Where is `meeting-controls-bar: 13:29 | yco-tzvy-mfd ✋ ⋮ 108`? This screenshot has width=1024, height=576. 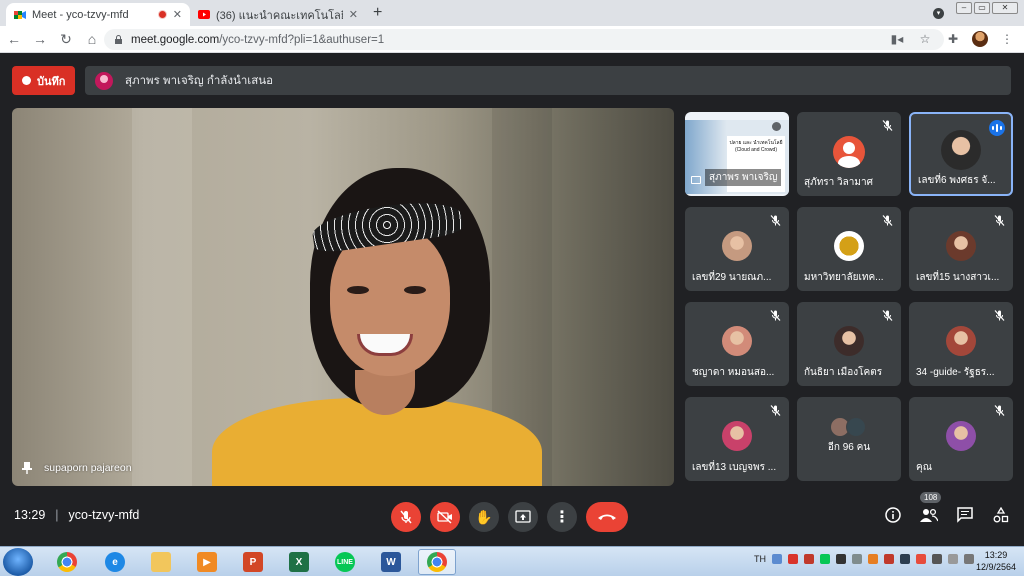 meeting-controls-bar: 13:29 | yco-tzvy-mfd ✋ ⋮ 108 is located at coordinates (512, 519).